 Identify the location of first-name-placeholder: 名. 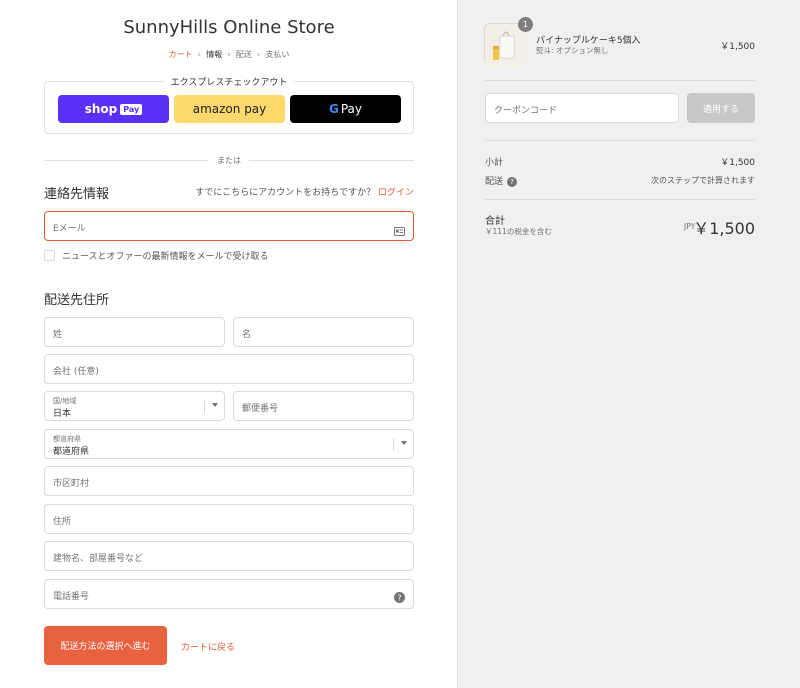
(247, 335).